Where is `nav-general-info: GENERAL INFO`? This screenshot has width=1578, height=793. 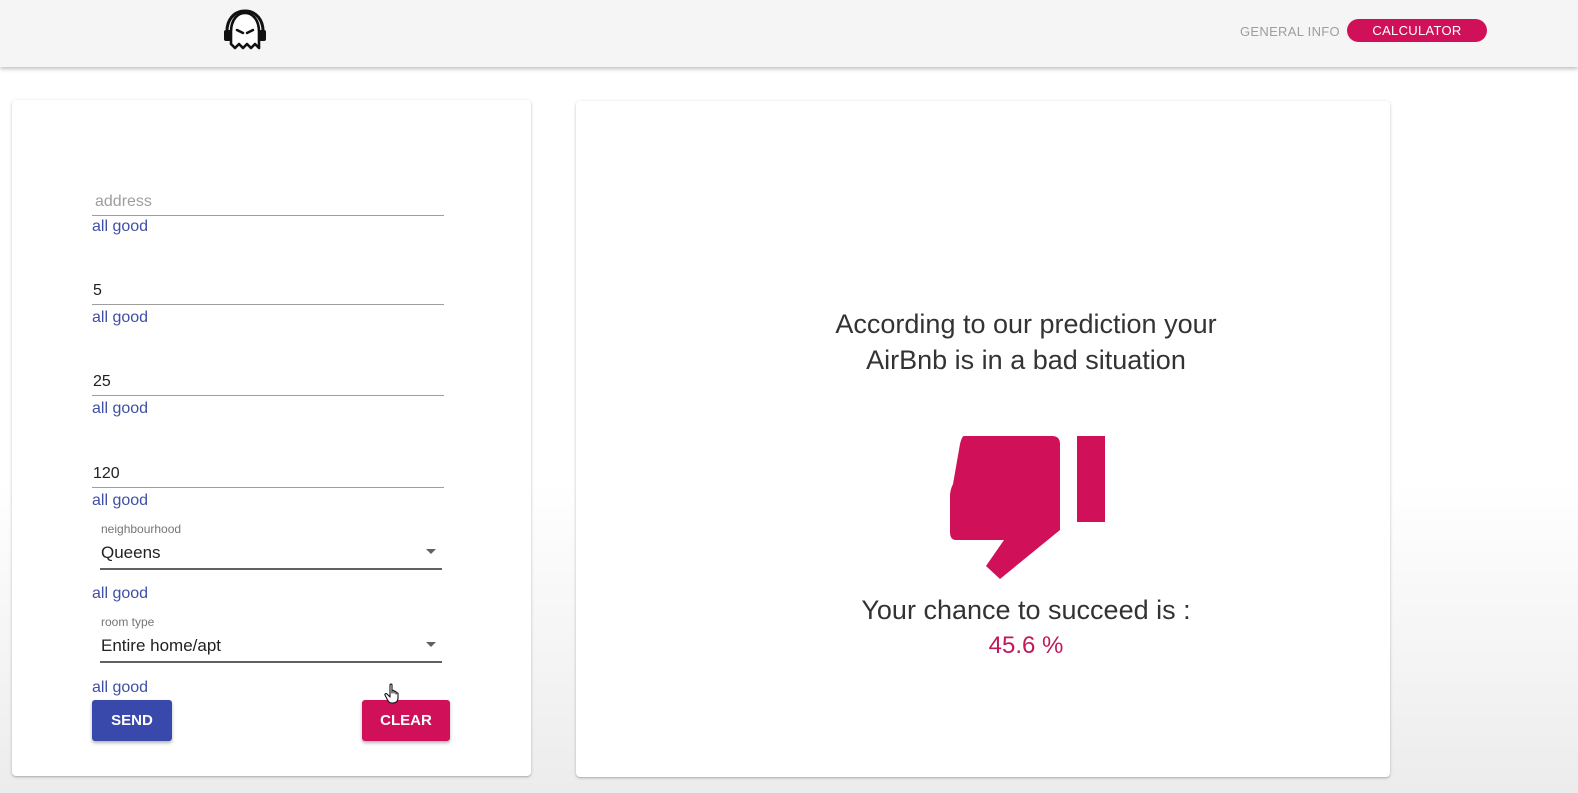 nav-general-info: GENERAL INFO is located at coordinates (1290, 31).